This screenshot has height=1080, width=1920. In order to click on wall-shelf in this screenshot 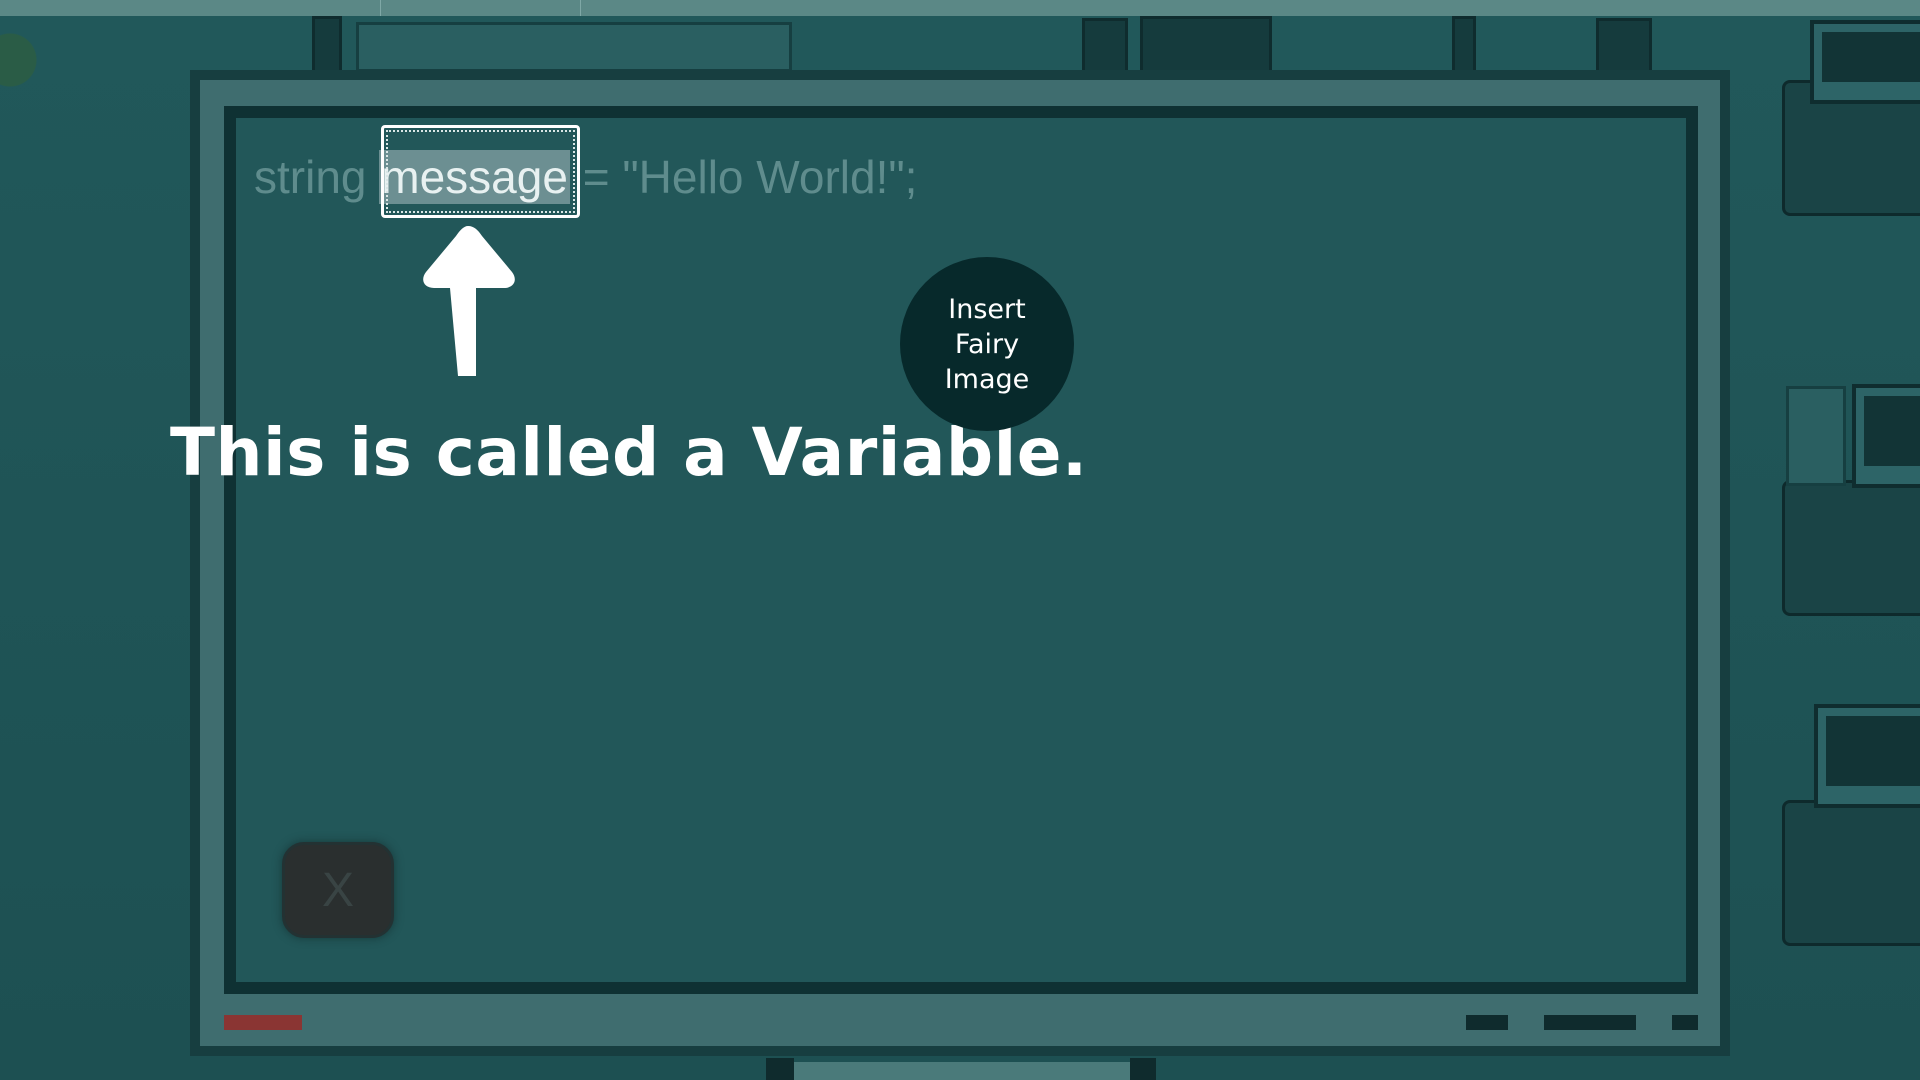, I will do `click(574, 47)`.